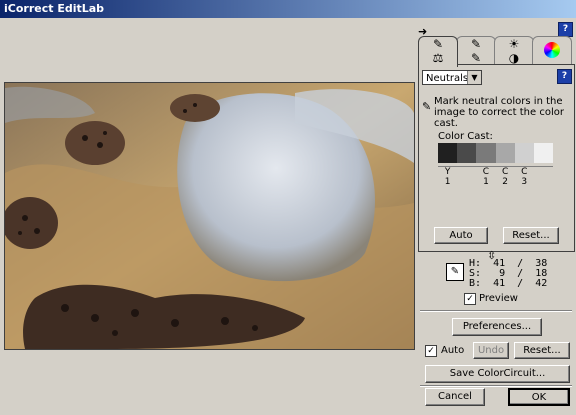 Image resolution: width=576 pixels, height=415 pixels. I want to click on color-wheel-icon, so click(552, 50).